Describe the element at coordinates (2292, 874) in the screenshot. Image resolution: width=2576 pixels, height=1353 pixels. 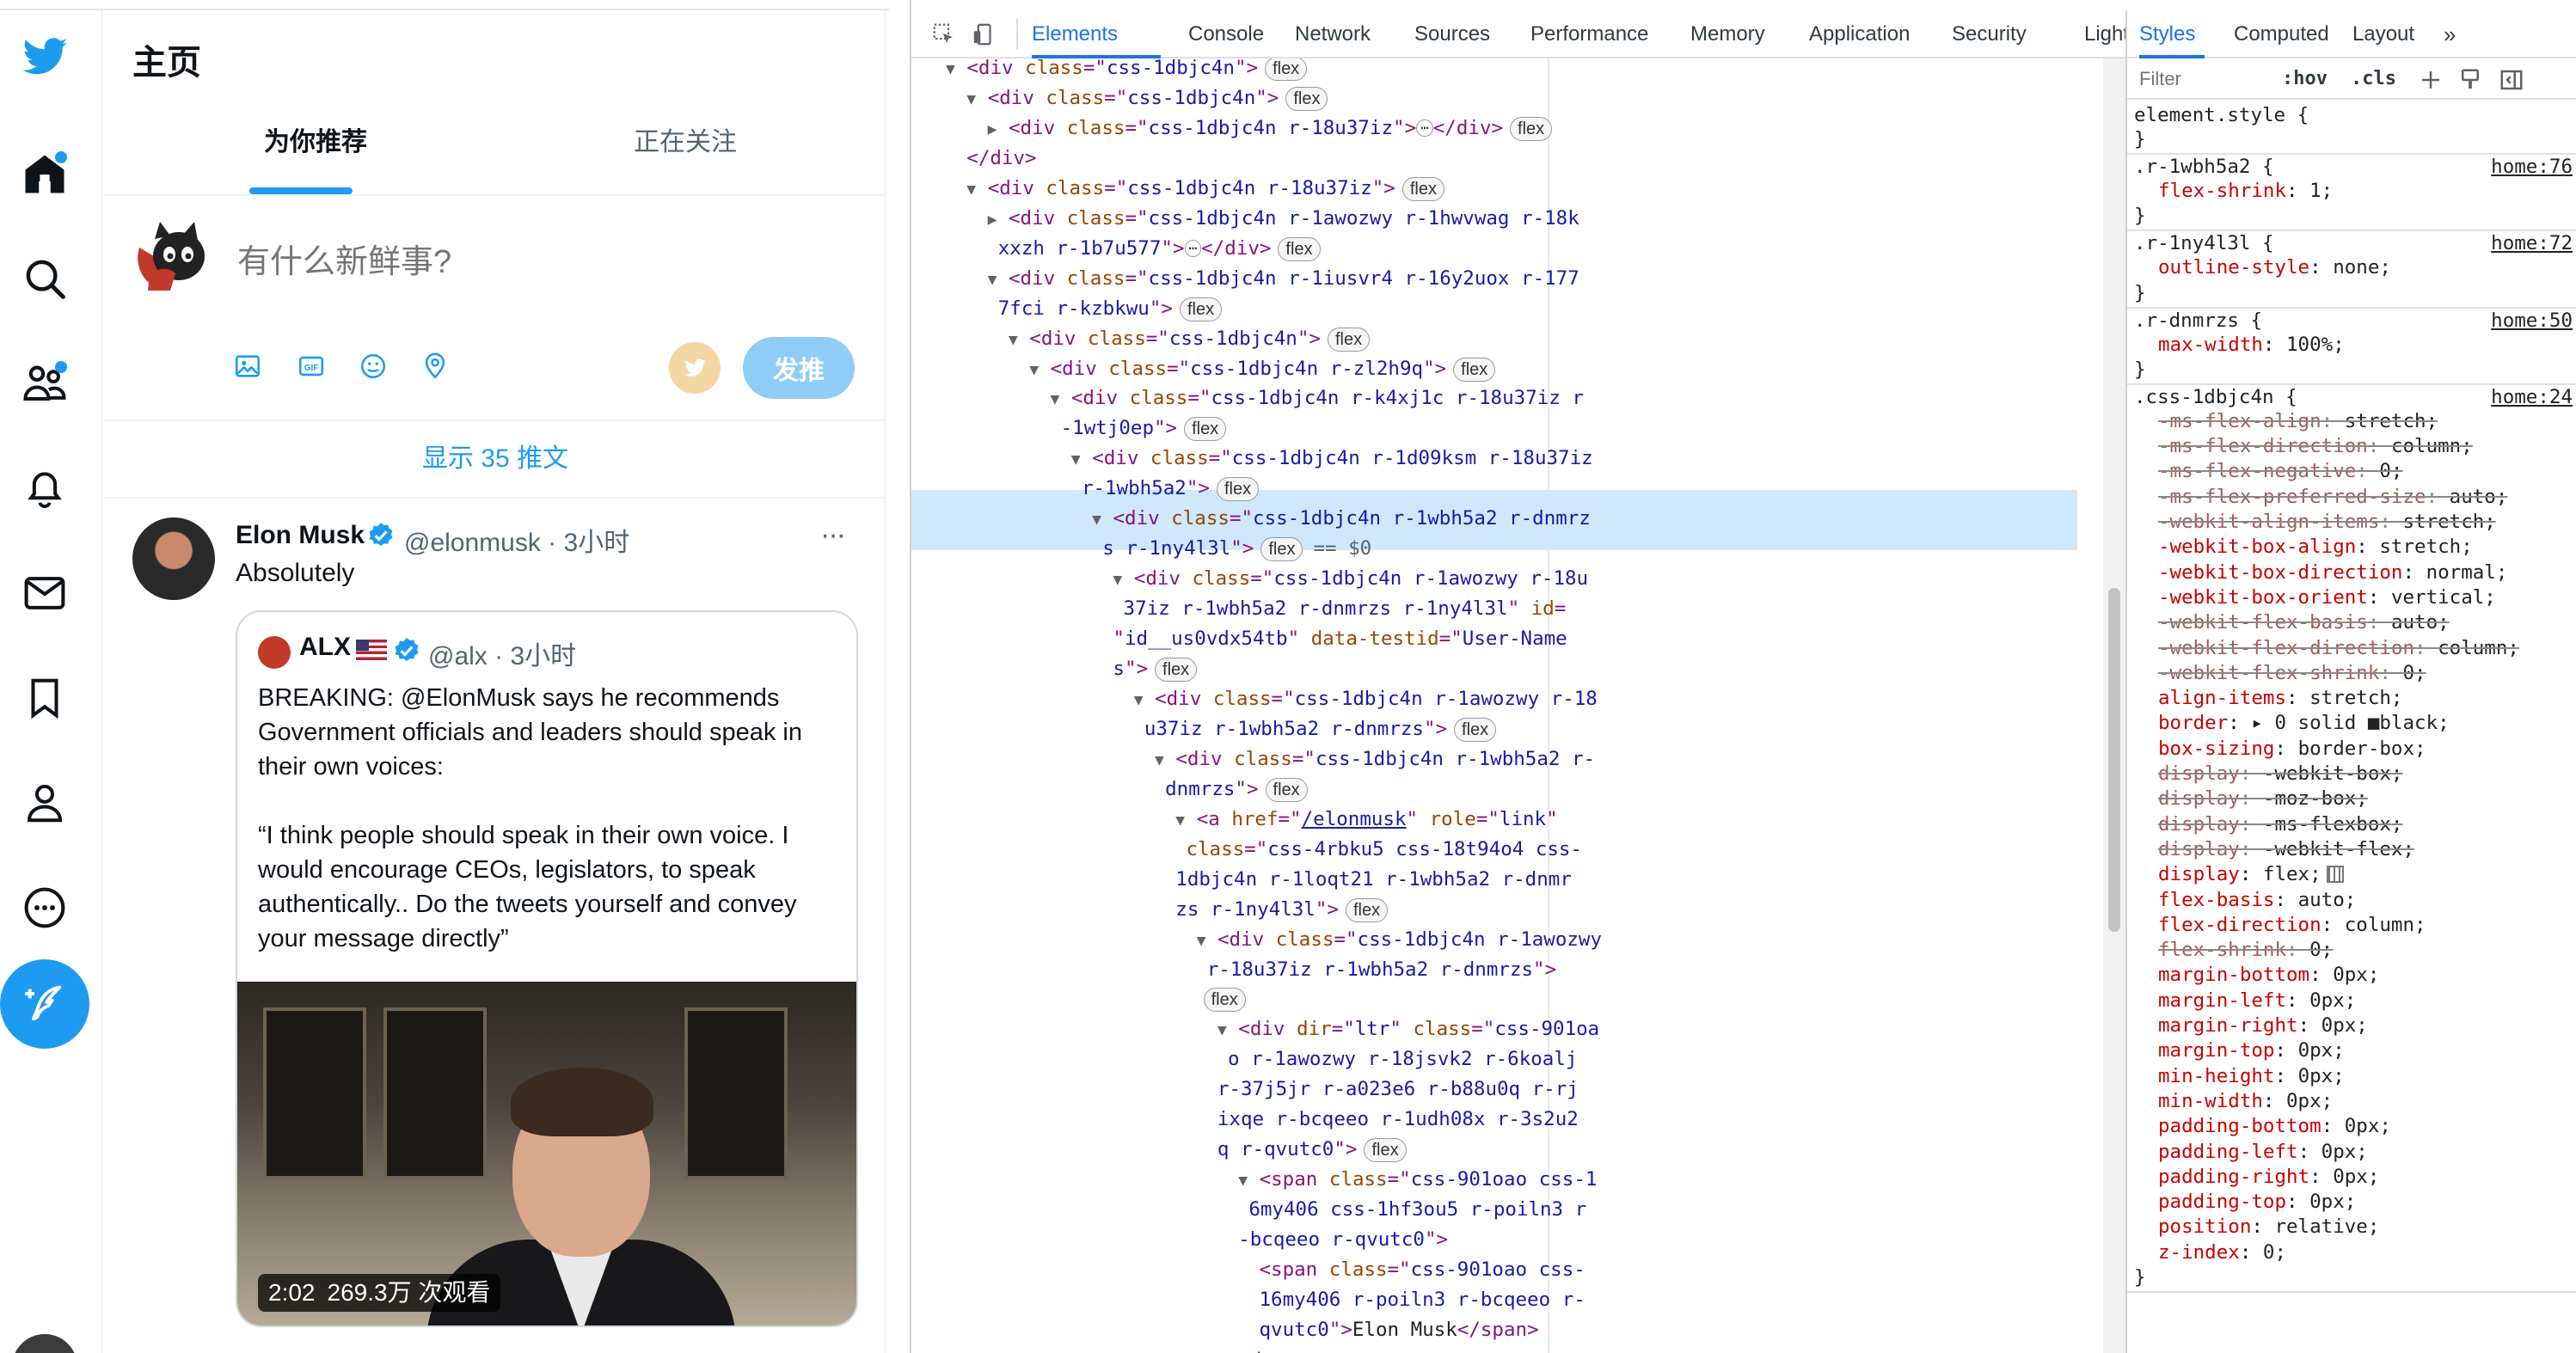
I see `css-property-value: flex;` at that location.